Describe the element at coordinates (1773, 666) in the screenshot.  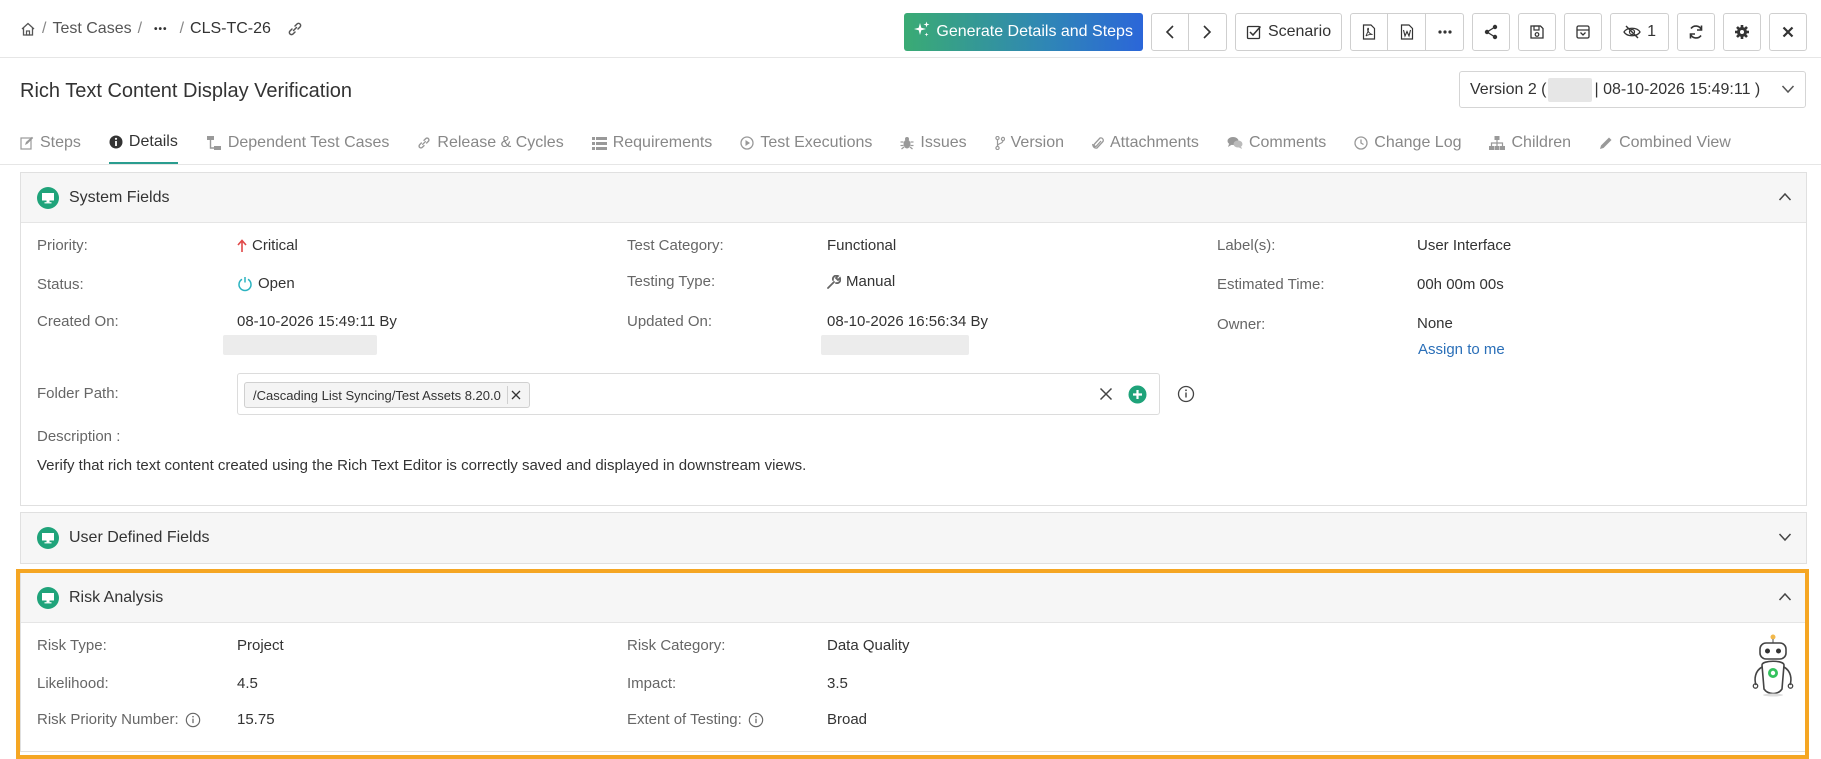
I see `assistant-robot-icon` at that location.